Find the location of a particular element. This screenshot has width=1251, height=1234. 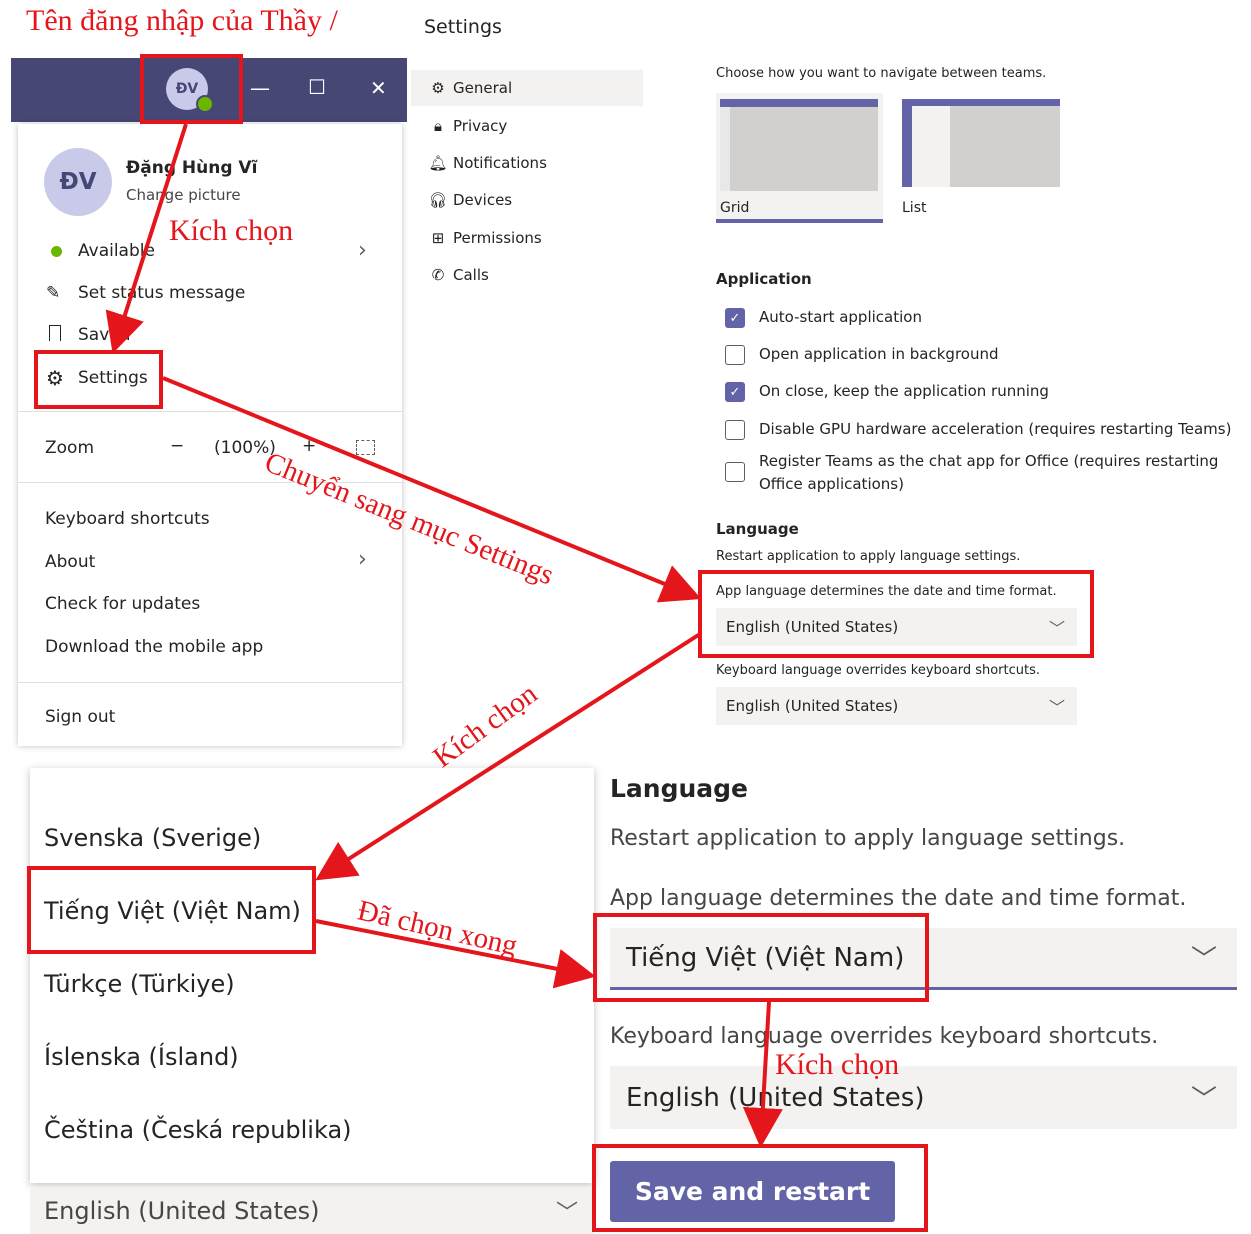

arrow-settings-to-language is located at coordinates (432, 489).